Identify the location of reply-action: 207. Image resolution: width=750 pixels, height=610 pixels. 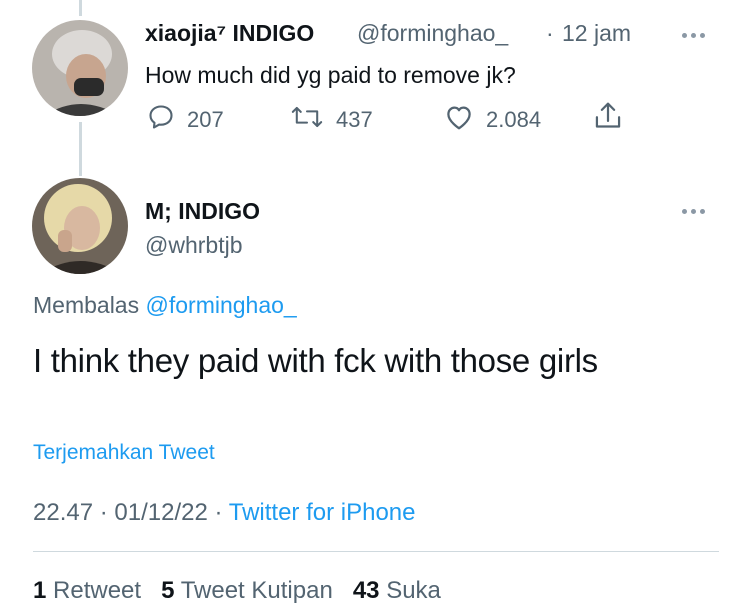
(185, 120).